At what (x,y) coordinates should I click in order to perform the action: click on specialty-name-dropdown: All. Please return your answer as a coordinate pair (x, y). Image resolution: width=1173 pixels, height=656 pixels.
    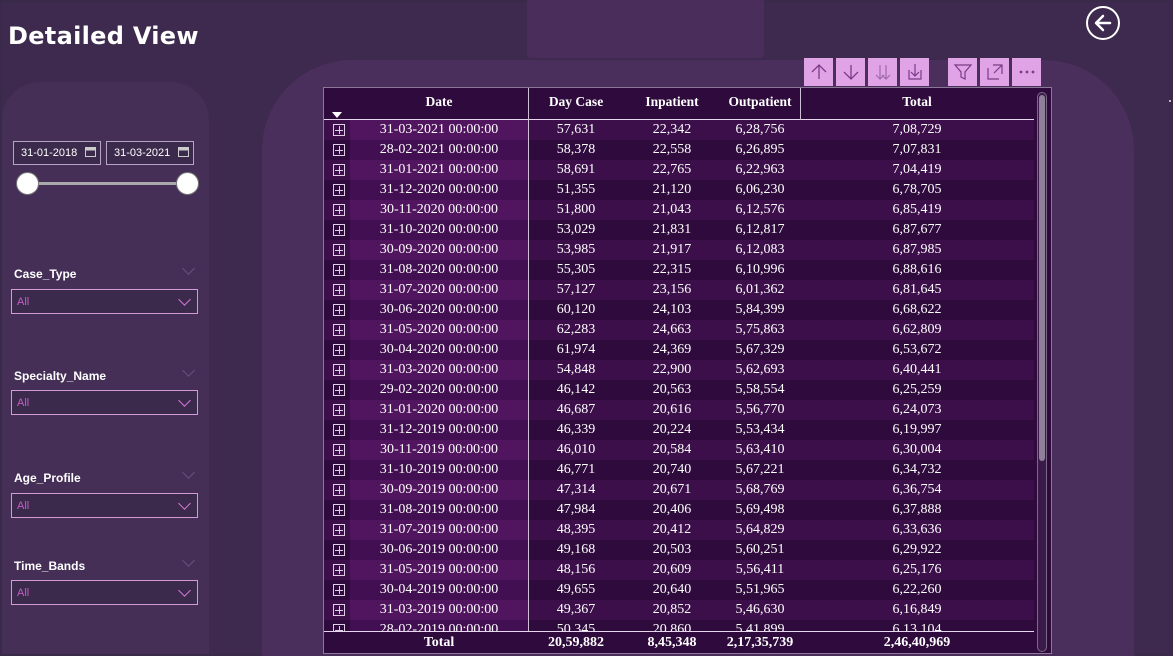
    Looking at the image, I should click on (104, 402).